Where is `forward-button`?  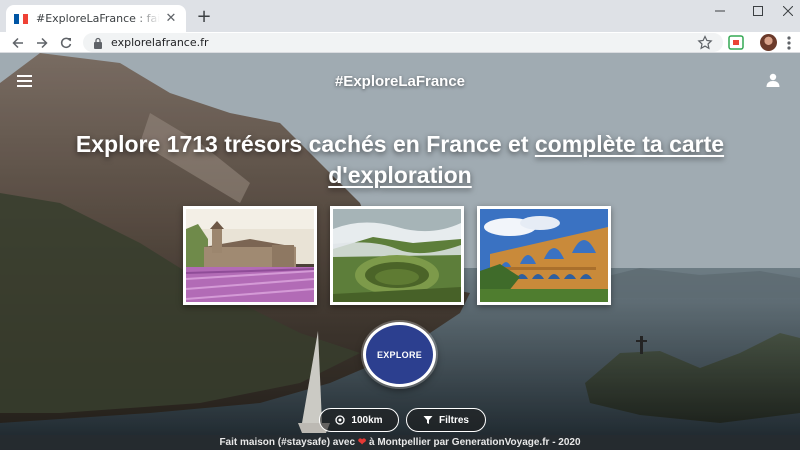 forward-button is located at coordinates (42, 42).